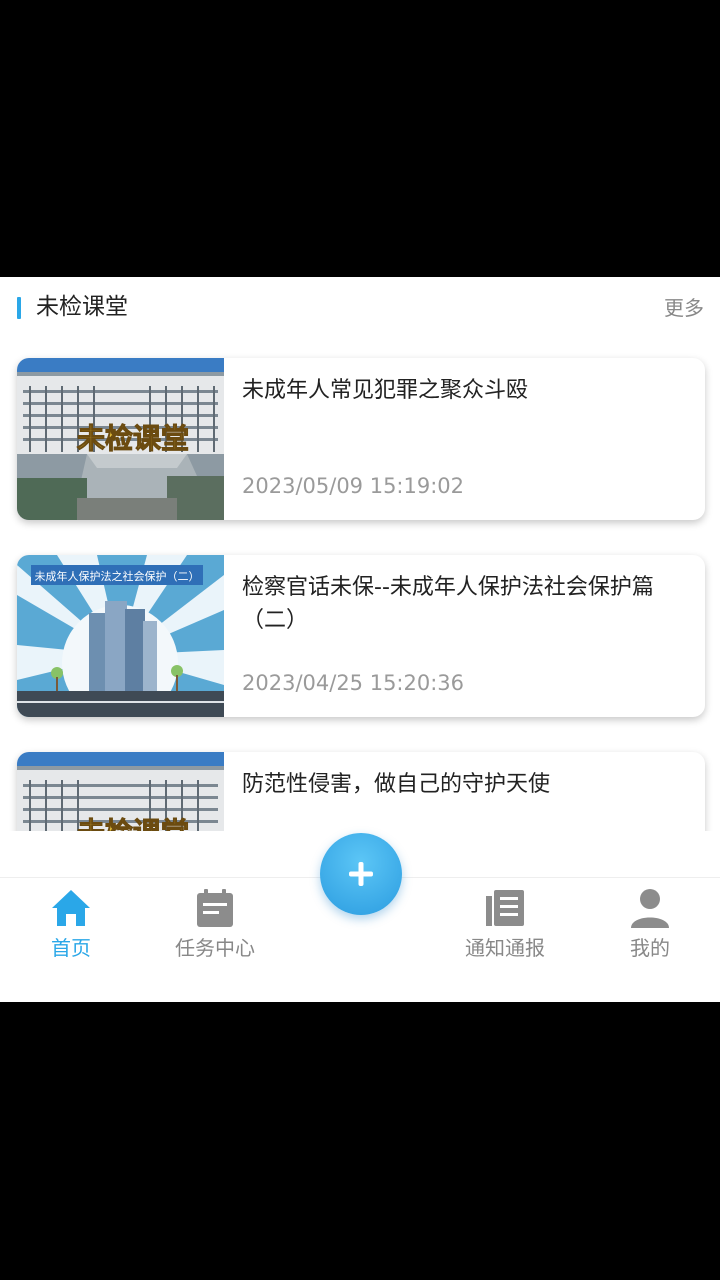 The image size is (720, 1280). I want to click on section-title: 未检课堂, so click(82, 307).